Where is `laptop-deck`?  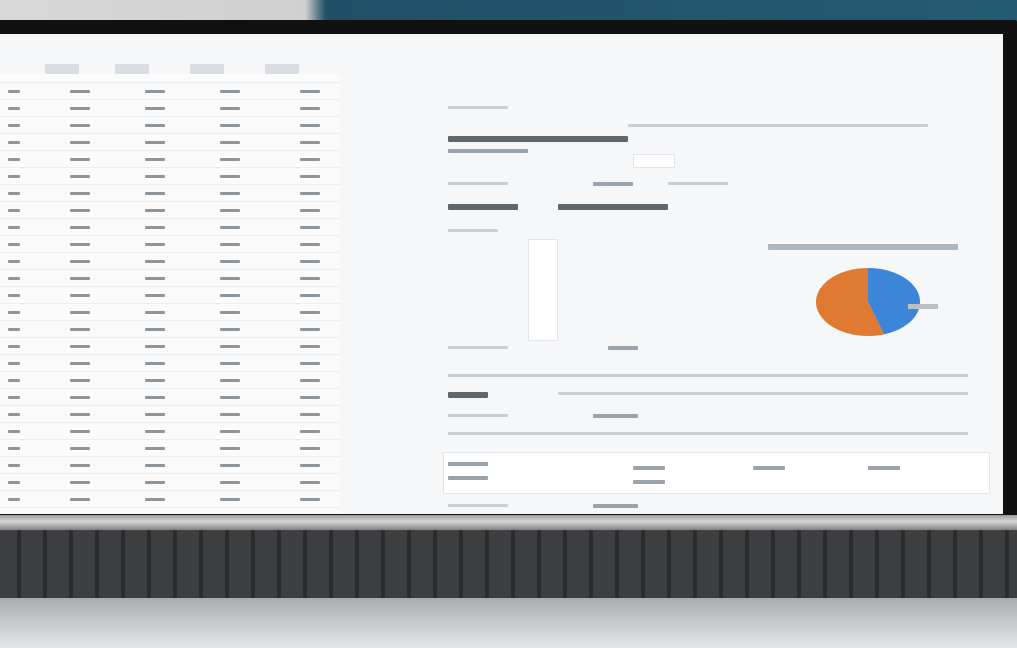 laptop-deck is located at coordinates (508, 623).